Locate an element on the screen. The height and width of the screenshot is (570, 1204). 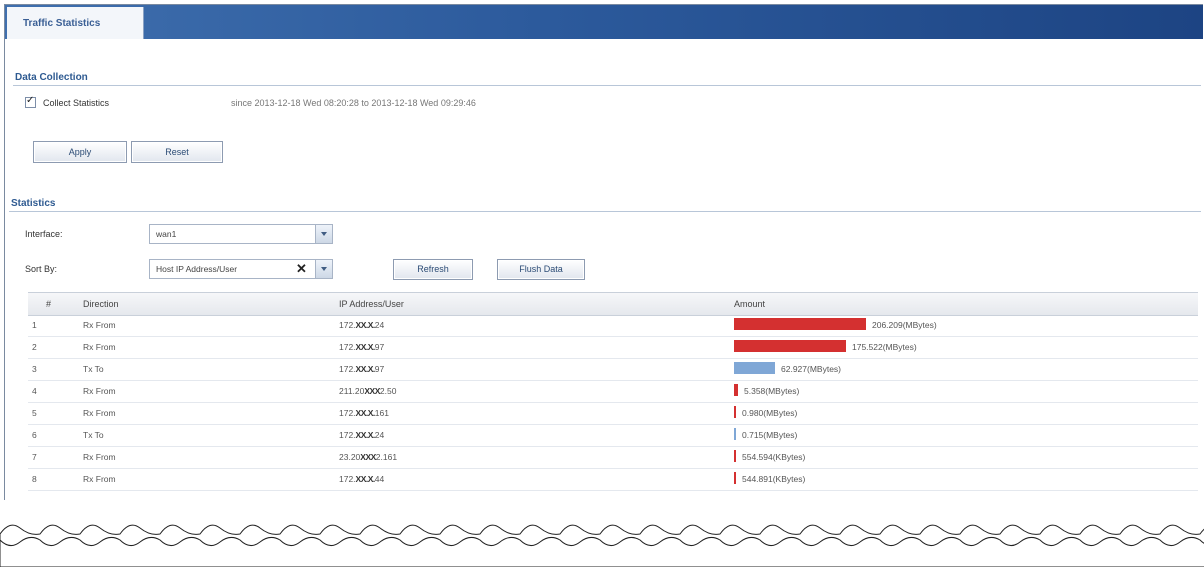
table-row: 4 Rx From 211.20XXX2.50 5.358(MBytes) is located at coordinates (613, 392).